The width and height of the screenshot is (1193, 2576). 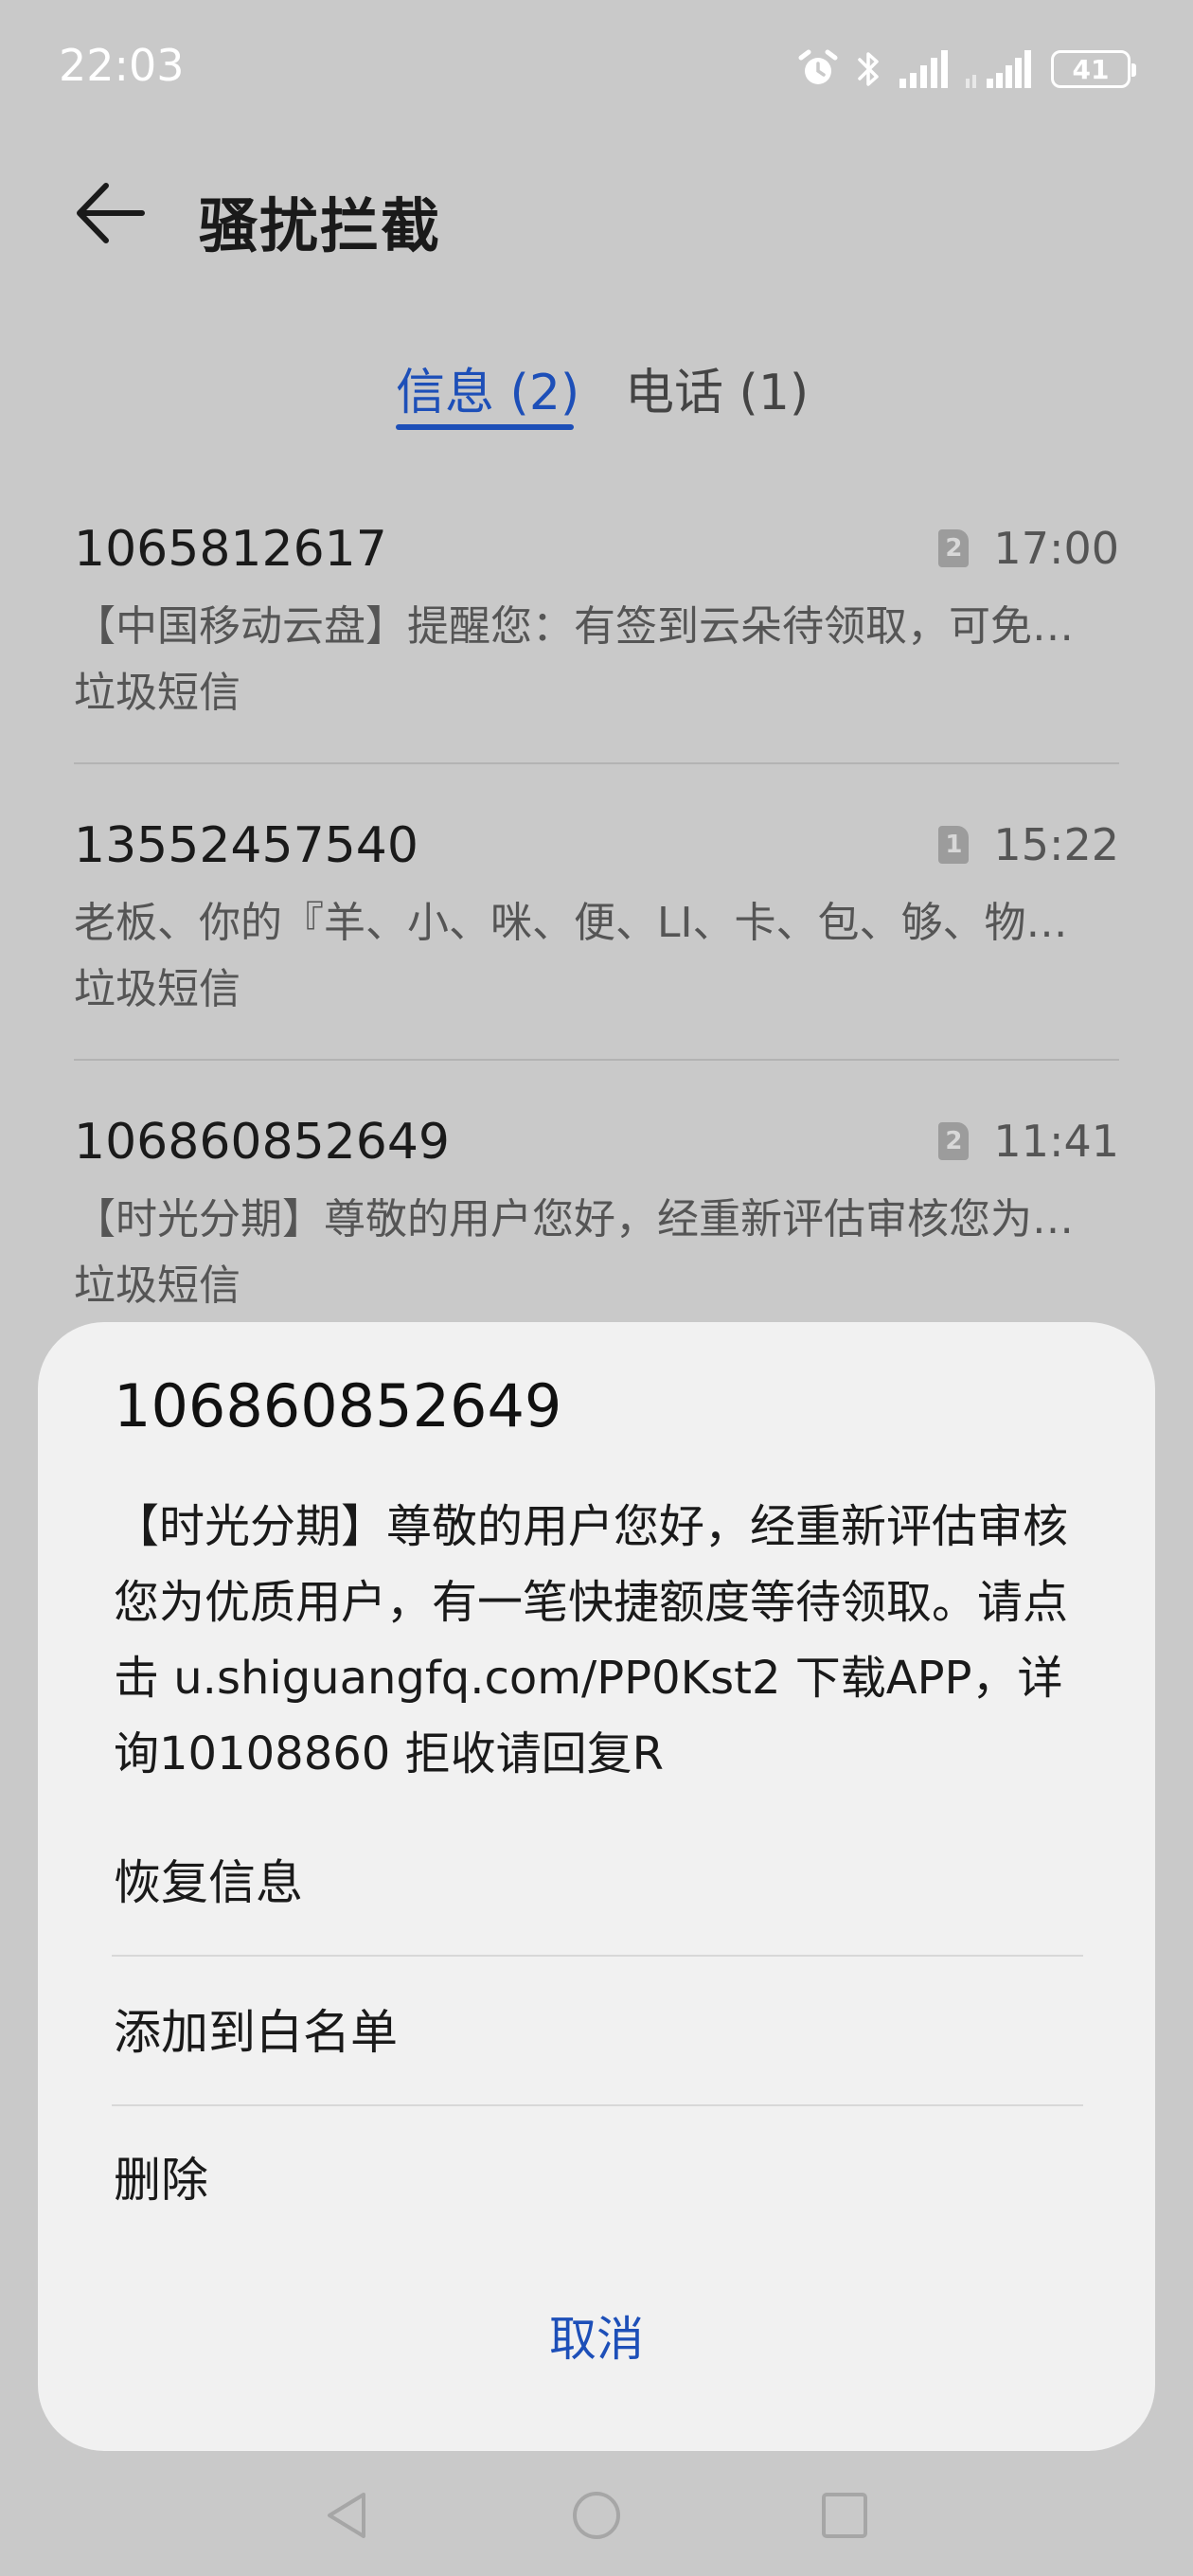 What do you see at coordinates (230, 549) in the screenshot?
I see `message-sender: 1065812617` at bounding box center [230, 549].